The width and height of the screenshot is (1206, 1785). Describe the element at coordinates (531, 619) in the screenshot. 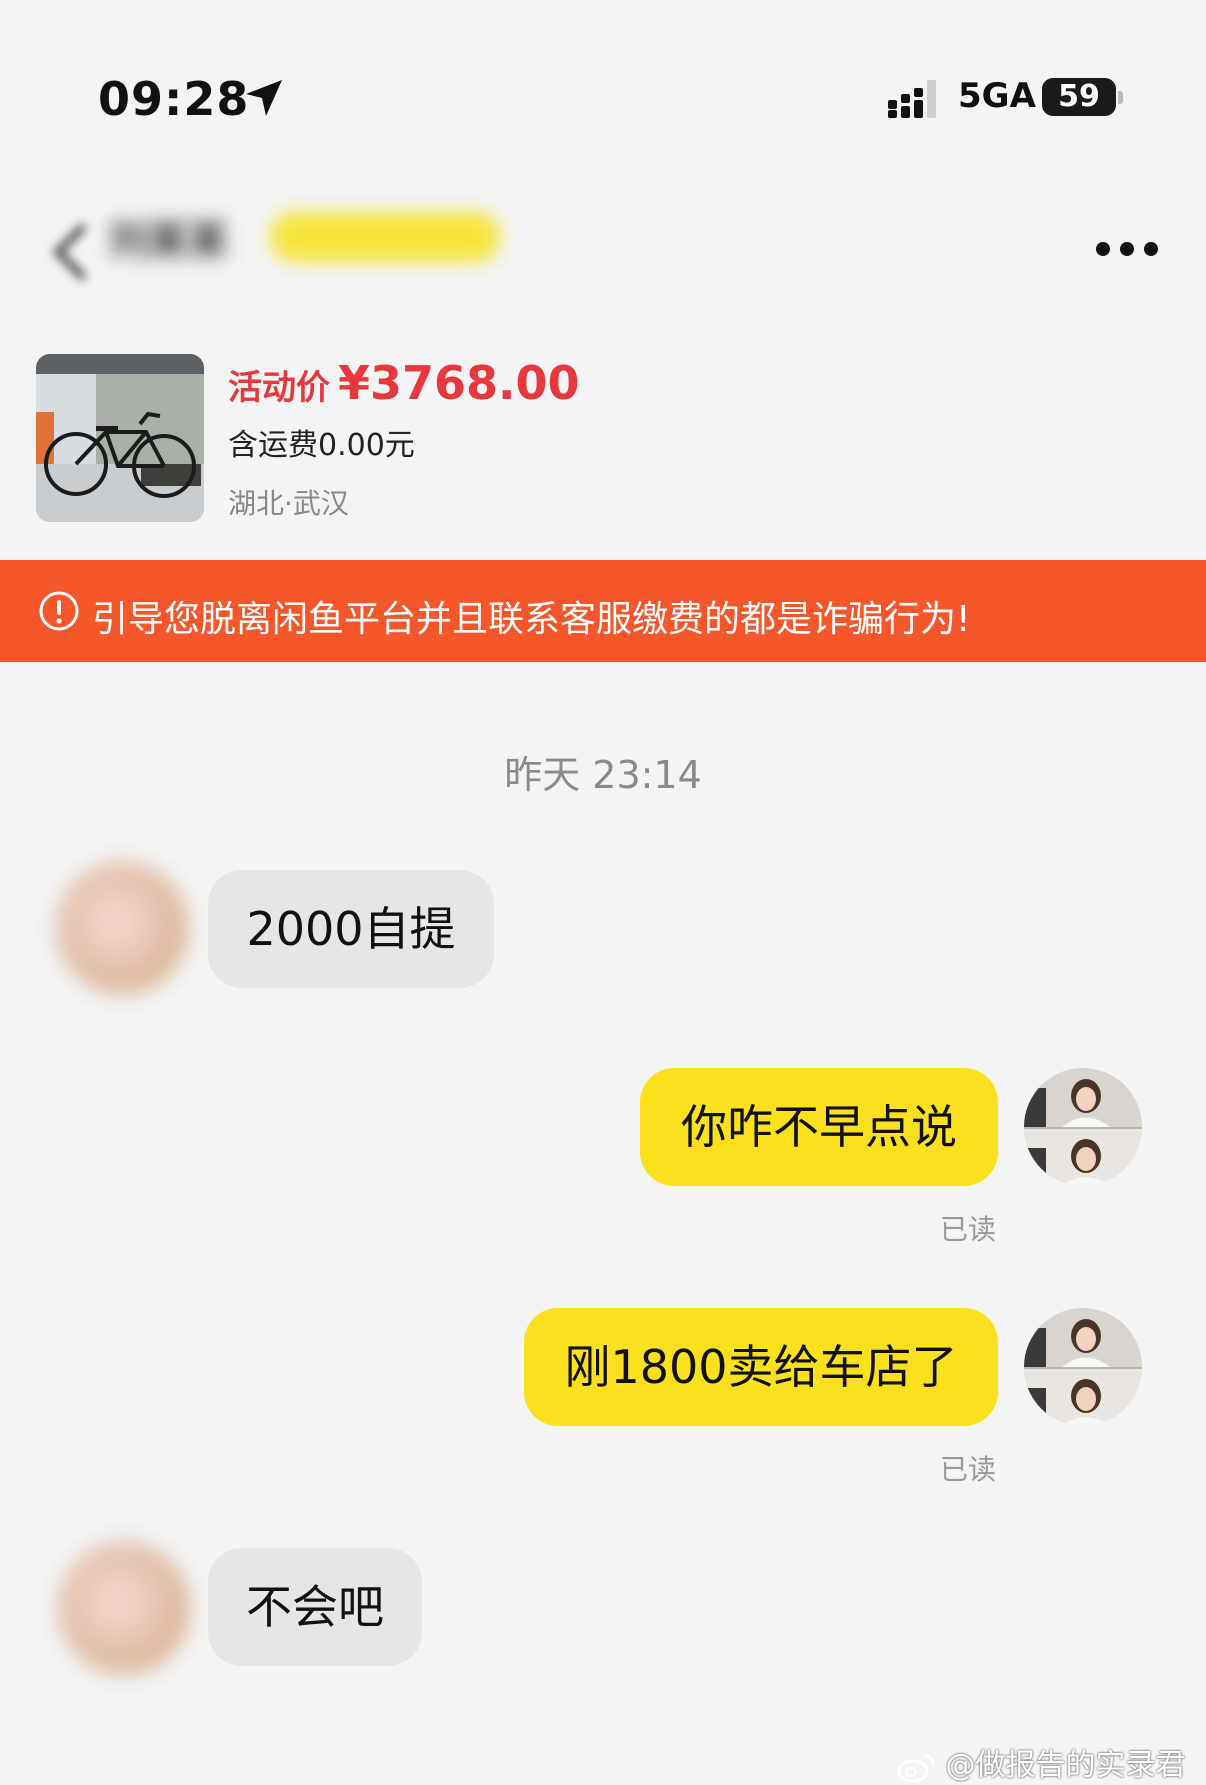

I see `warning-text: 引导您脱离闲鱼平台并且联系客服缴费的都是诈骗行为!` at that location.